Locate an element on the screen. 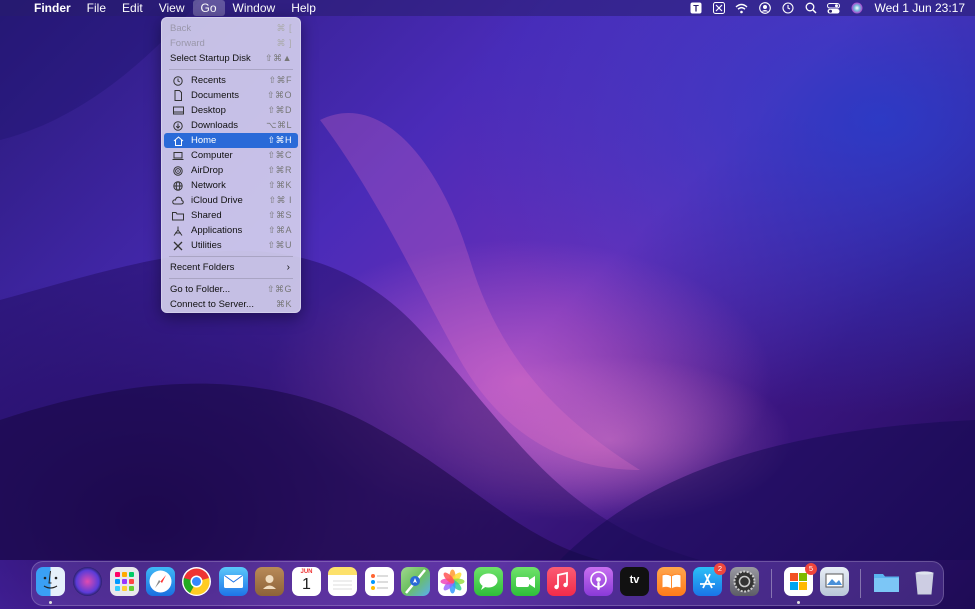 This screenshot has height=609, width=975. menu-item-shortcut: ⇧⌘K is located at coordinates (279, 185).